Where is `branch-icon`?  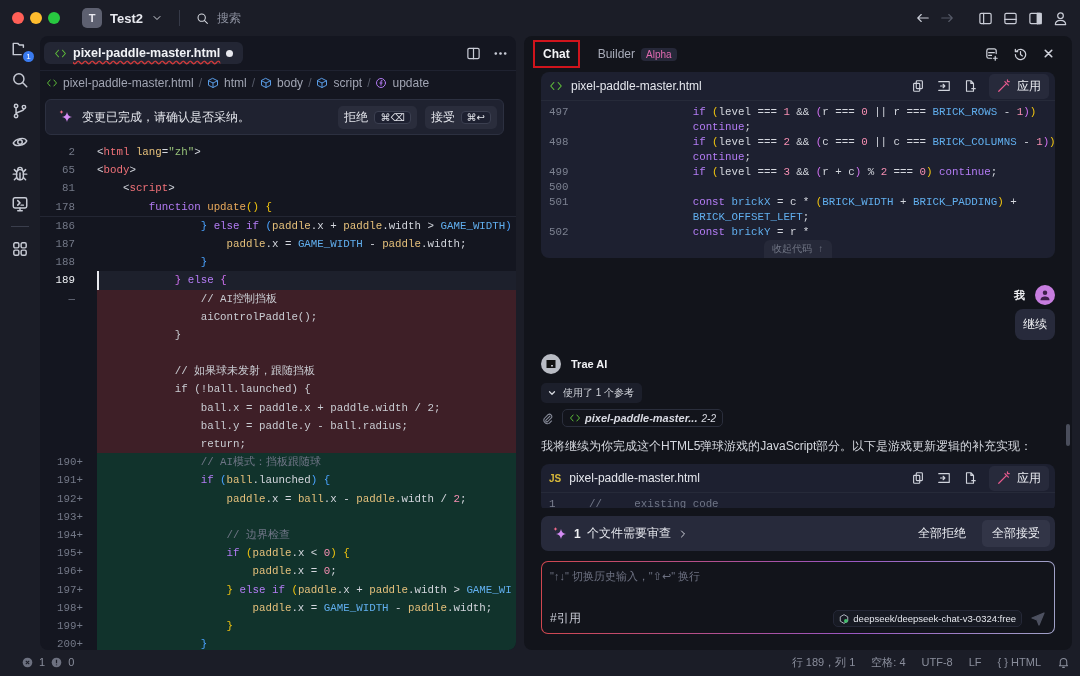 branch-icon is located at coordinates (20, 111).